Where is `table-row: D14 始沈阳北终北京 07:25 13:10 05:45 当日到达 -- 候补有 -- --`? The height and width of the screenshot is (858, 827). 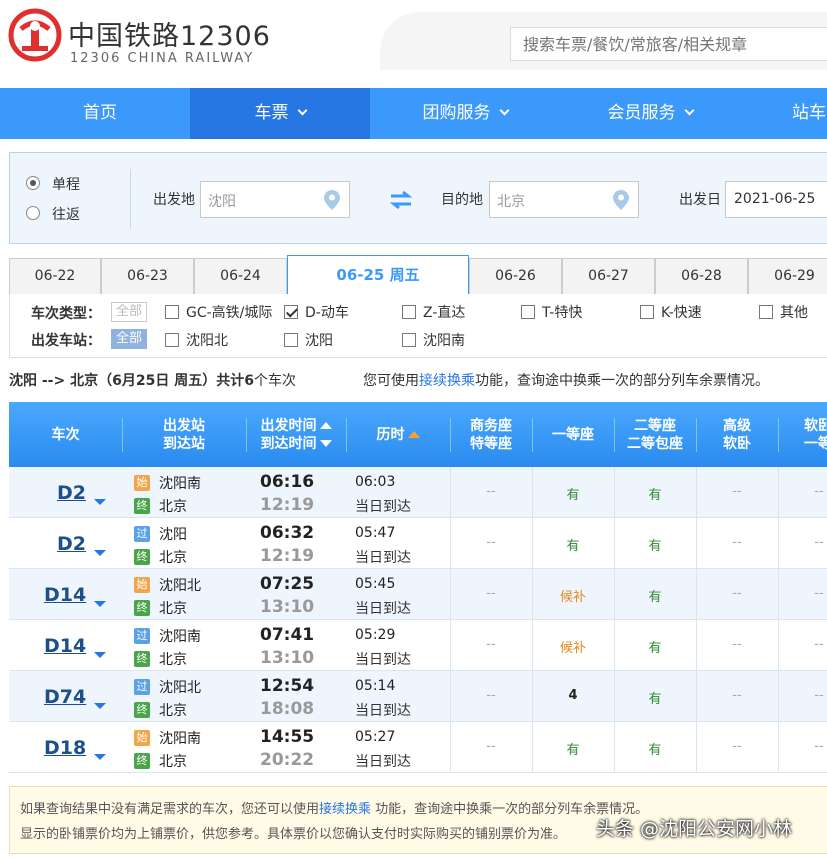 table-row: D14 始沈阳北终北京 07:25 13:10 05:45 当日到达 -- 候补有 -- -- is located at coordinates (418, 594).